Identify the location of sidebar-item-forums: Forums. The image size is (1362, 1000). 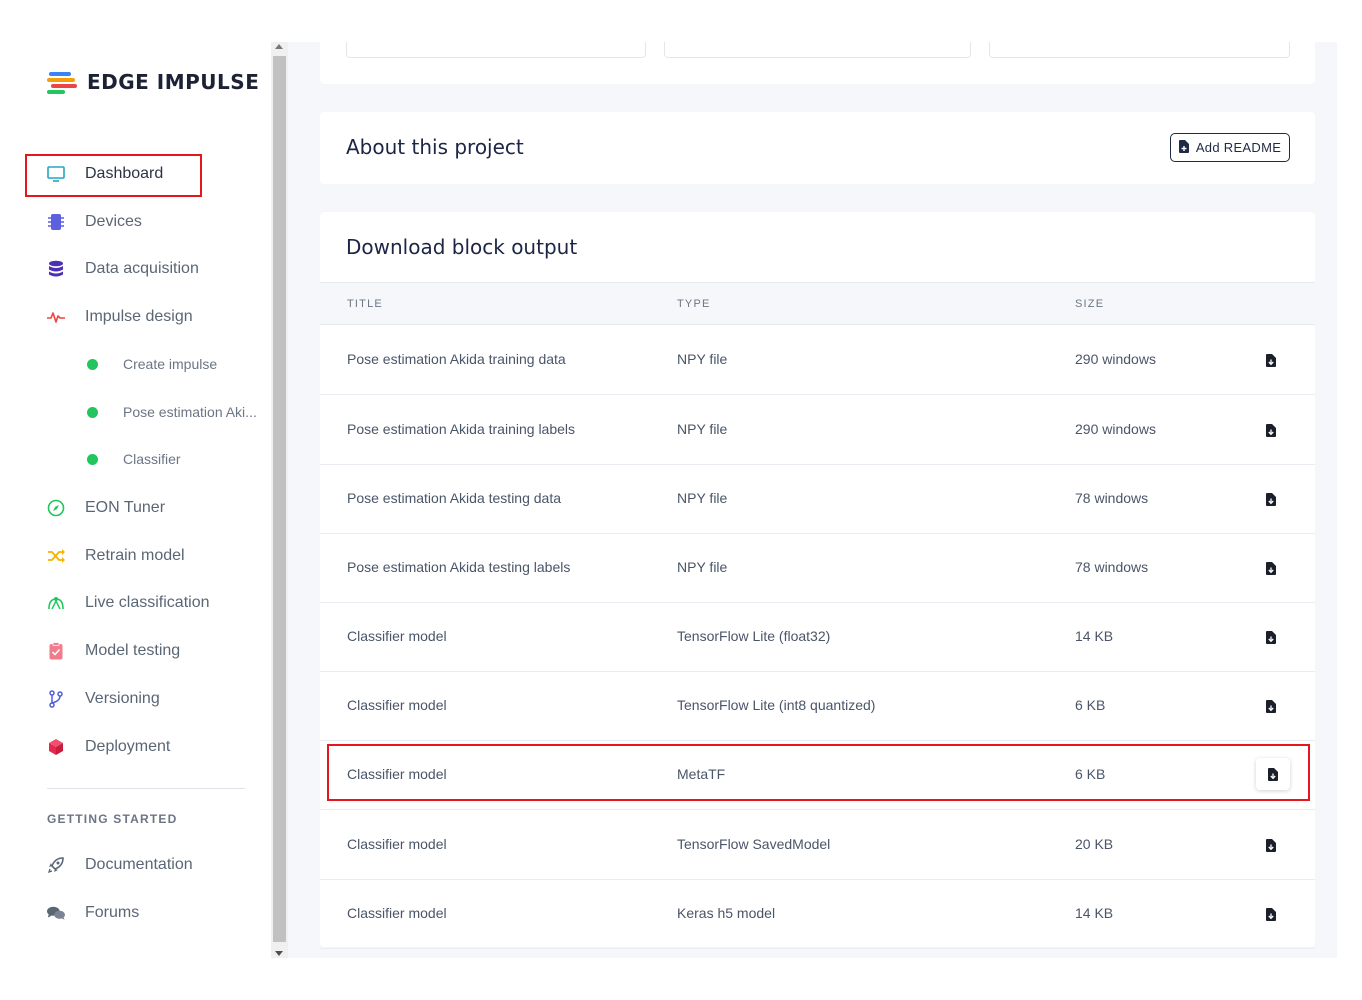
(93, 913).